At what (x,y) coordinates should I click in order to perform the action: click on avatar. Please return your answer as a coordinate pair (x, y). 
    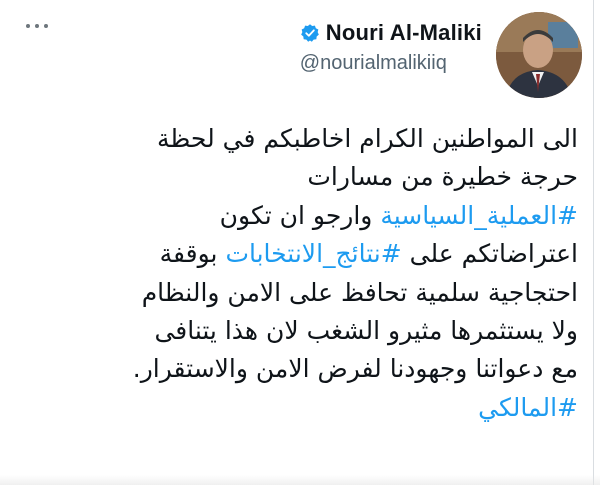
    Looking at the image, I should click on (539, 55).